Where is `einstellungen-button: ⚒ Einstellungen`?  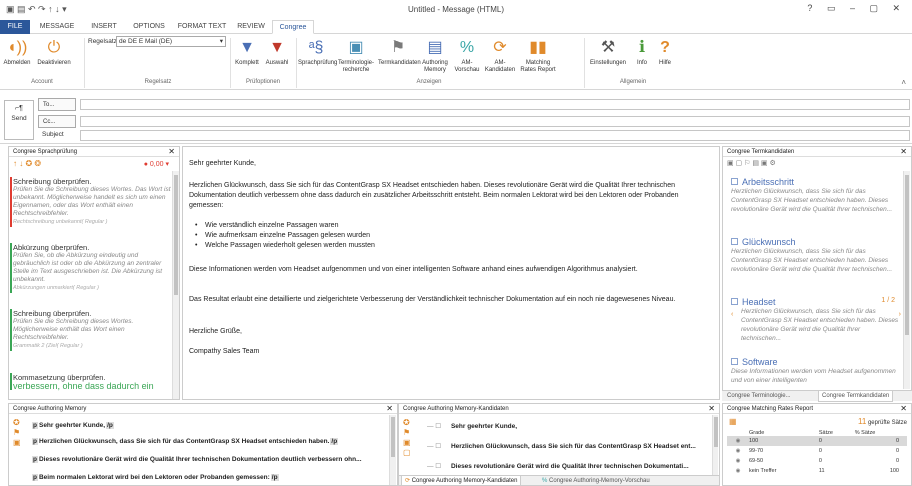
einstellungen-button: ⚒ Einstellungen is located at coordinates (608, 52).